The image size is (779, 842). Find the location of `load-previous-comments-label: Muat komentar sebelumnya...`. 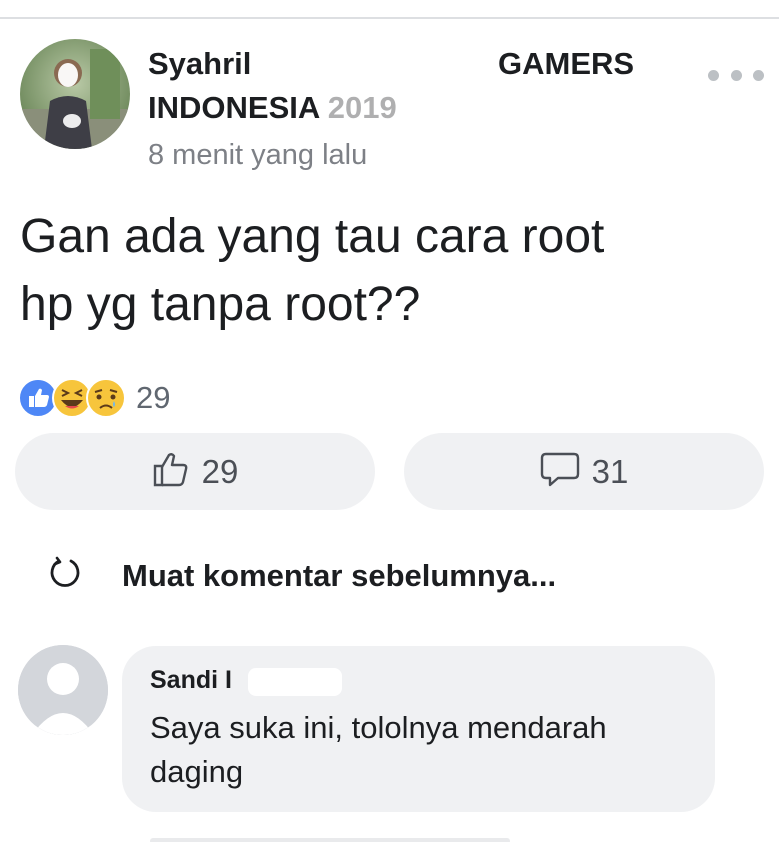

load-previous-comments-label: Muat komentar sebelumnya... is located at coordinates (339, 575).